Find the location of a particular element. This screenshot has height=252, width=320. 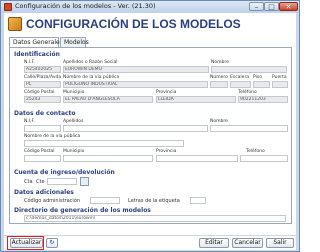

minimize-button: – is located at coordinates (256, 6).